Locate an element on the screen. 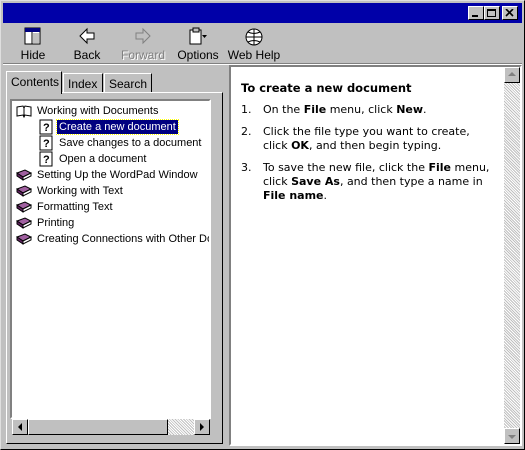 Image resolution: width=525 pixels, height=450 pixels. tree-item-label: Create a new document is located at coordinates (117, 127).